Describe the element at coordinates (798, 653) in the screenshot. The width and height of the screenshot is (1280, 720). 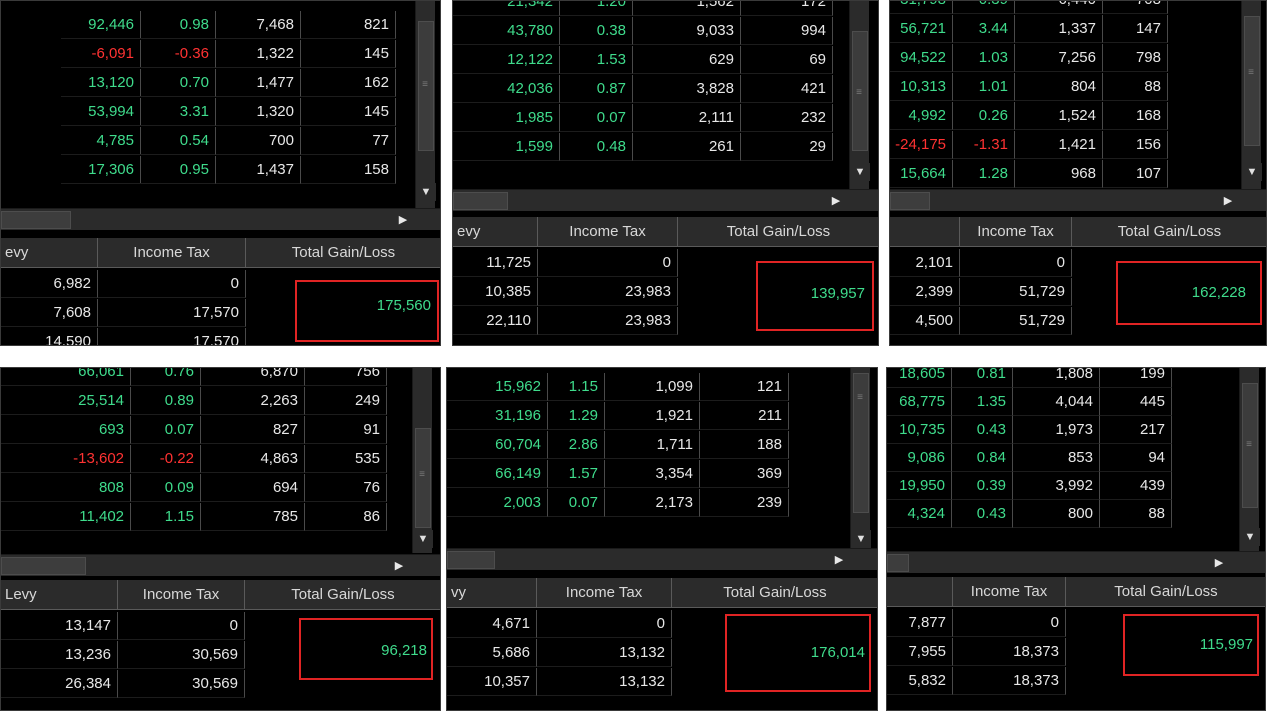
I see `highlight-box` at that location.